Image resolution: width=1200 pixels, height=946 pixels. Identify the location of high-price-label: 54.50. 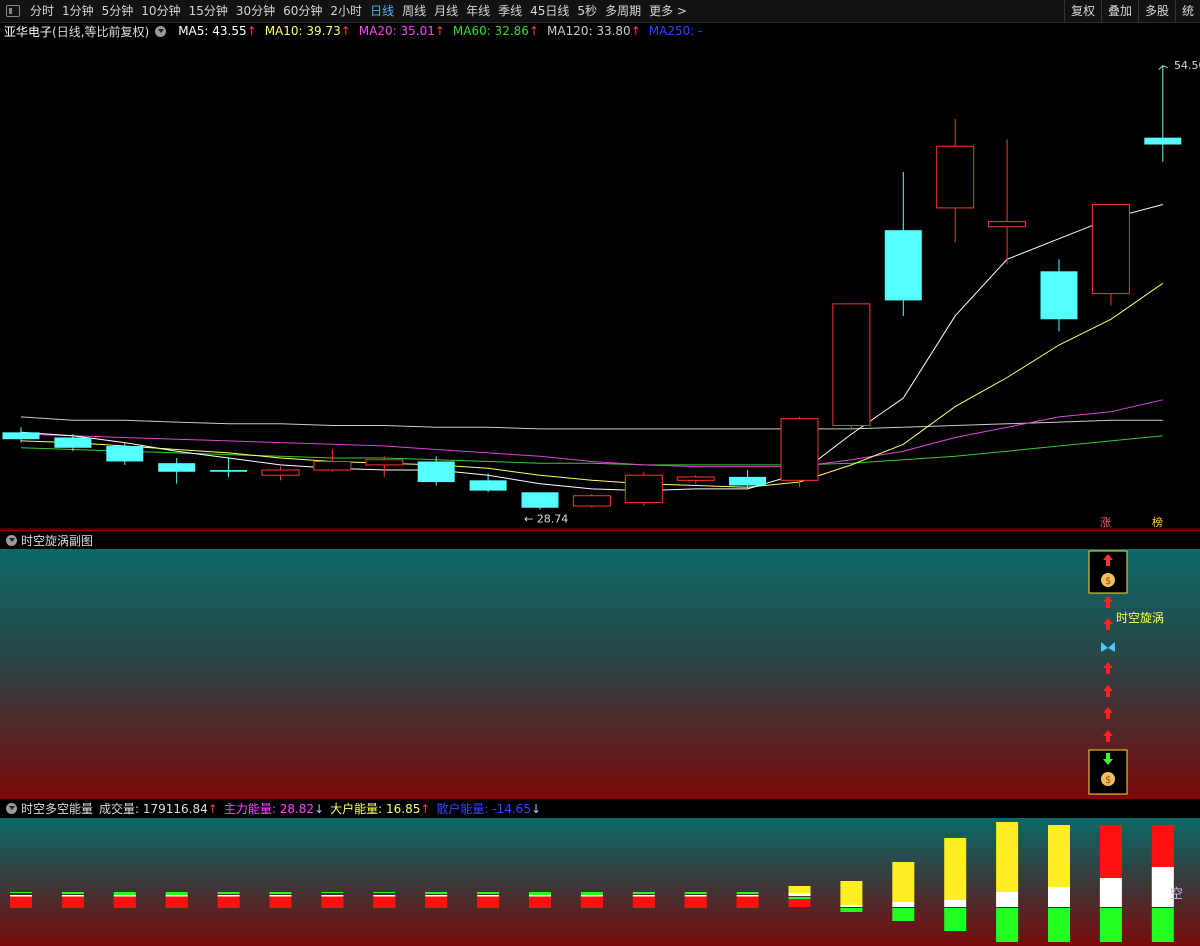
(1187, 65).